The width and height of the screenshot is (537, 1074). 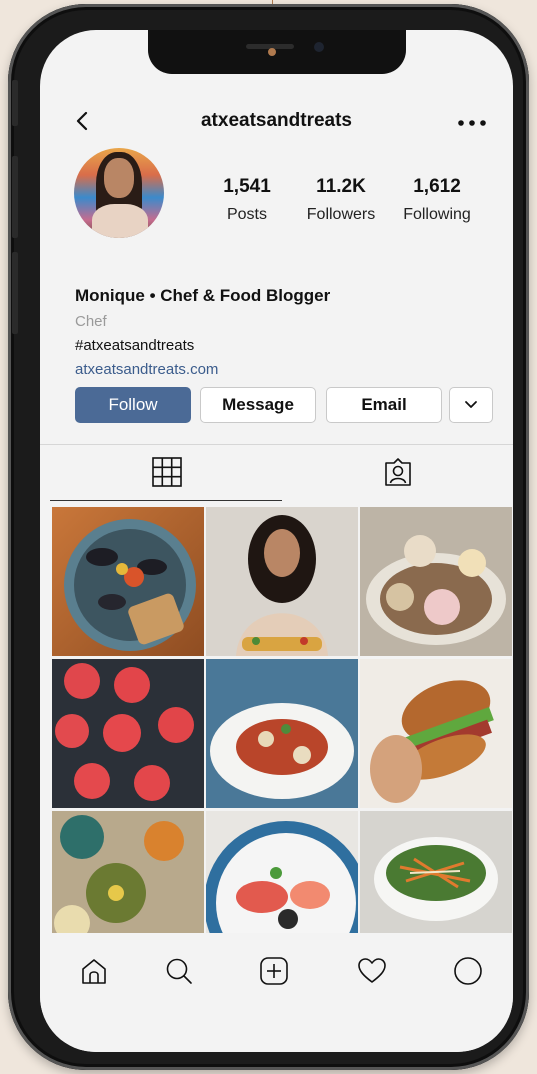 What do you see at coordinates (15, 197) in the screenshot?
I see `volume-up-button` at bounding box center [15, 197].